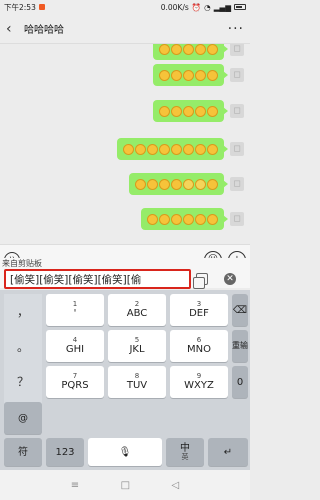 This screenshot has width=320, height=500. What do you see at coordinates (75, 382) in the screenshot?
I see `key-7: 7 PQRS` at bounding box center [75, 382].